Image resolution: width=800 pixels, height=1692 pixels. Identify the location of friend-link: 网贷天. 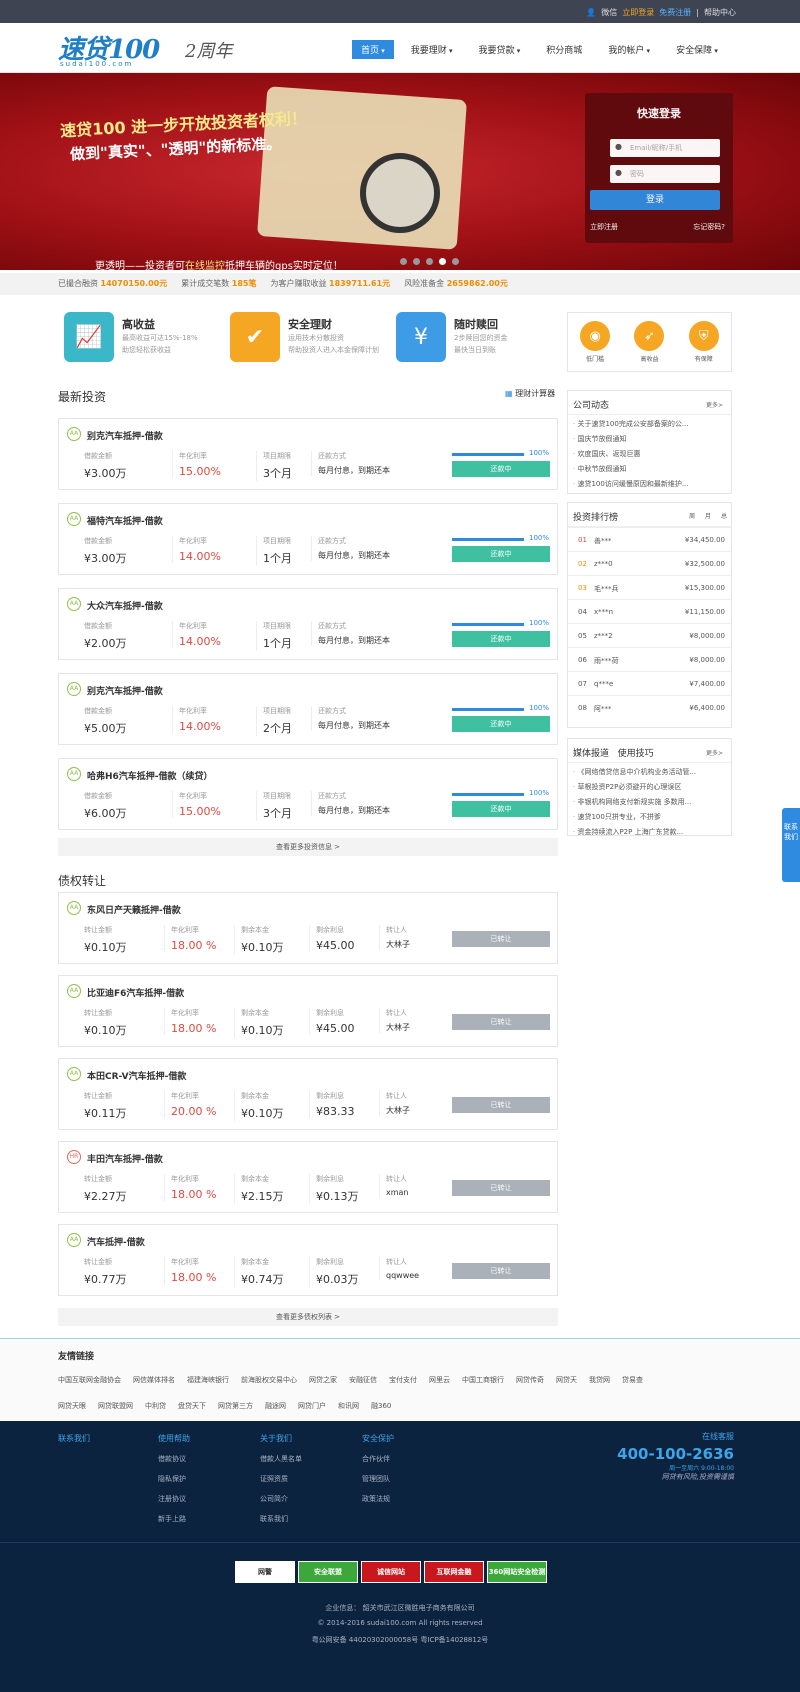
(566, 1380).